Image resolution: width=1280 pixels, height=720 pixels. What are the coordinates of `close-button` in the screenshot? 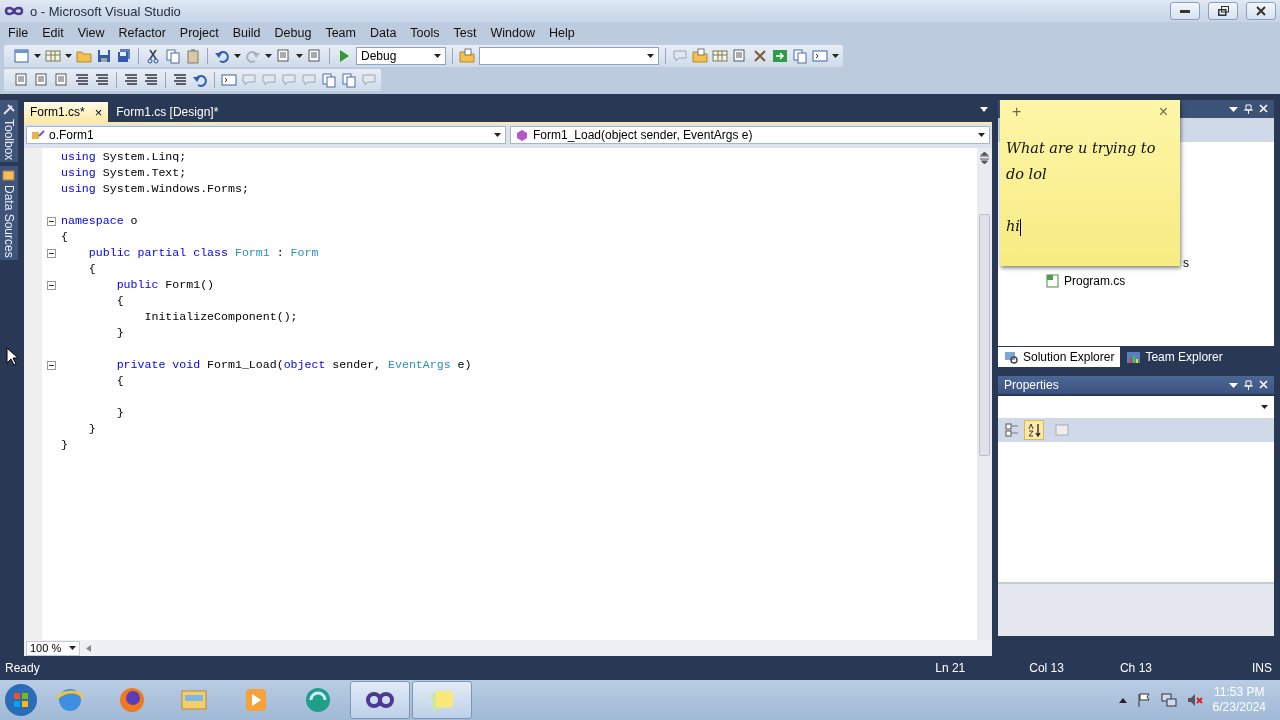 It's located at (1261, 11).